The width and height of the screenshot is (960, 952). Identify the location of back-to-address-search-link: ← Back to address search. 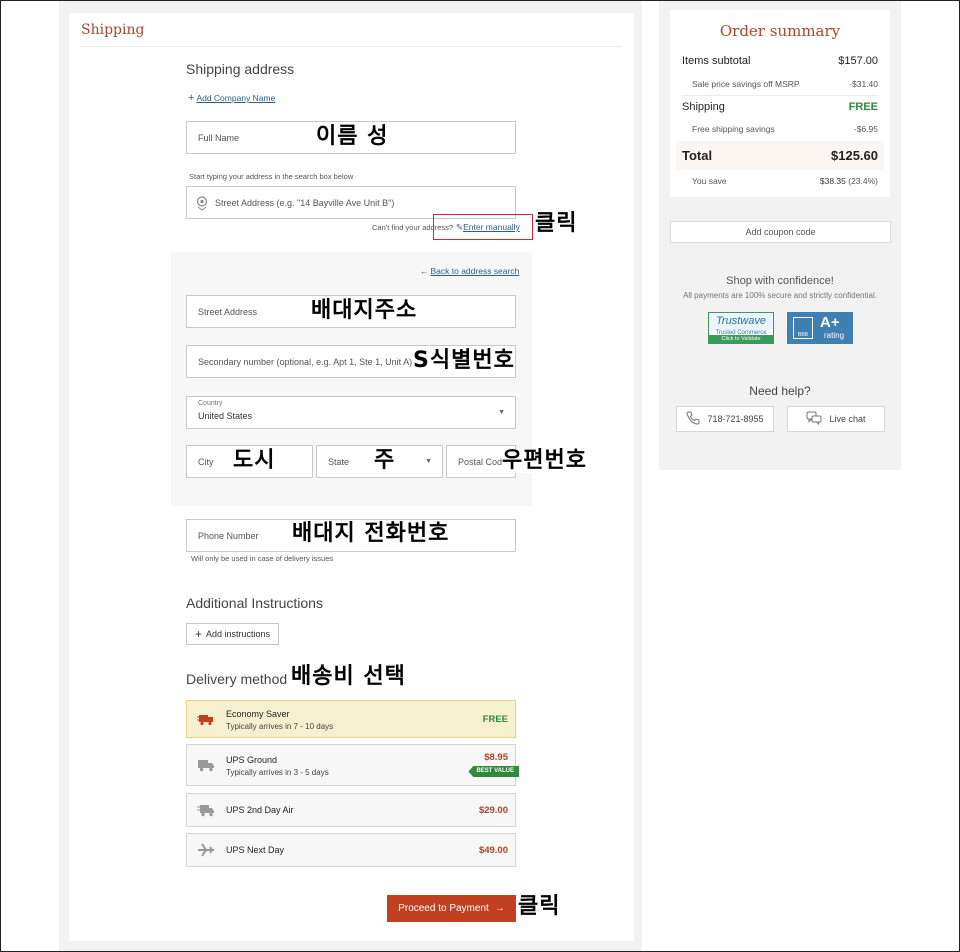
(469, 271).